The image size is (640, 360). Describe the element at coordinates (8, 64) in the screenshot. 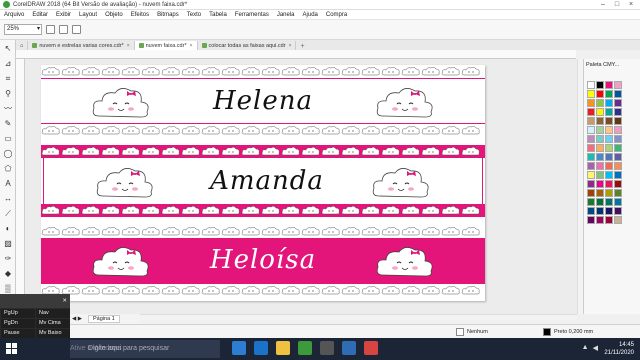

I see `shape-icon: ⊿` at that location.